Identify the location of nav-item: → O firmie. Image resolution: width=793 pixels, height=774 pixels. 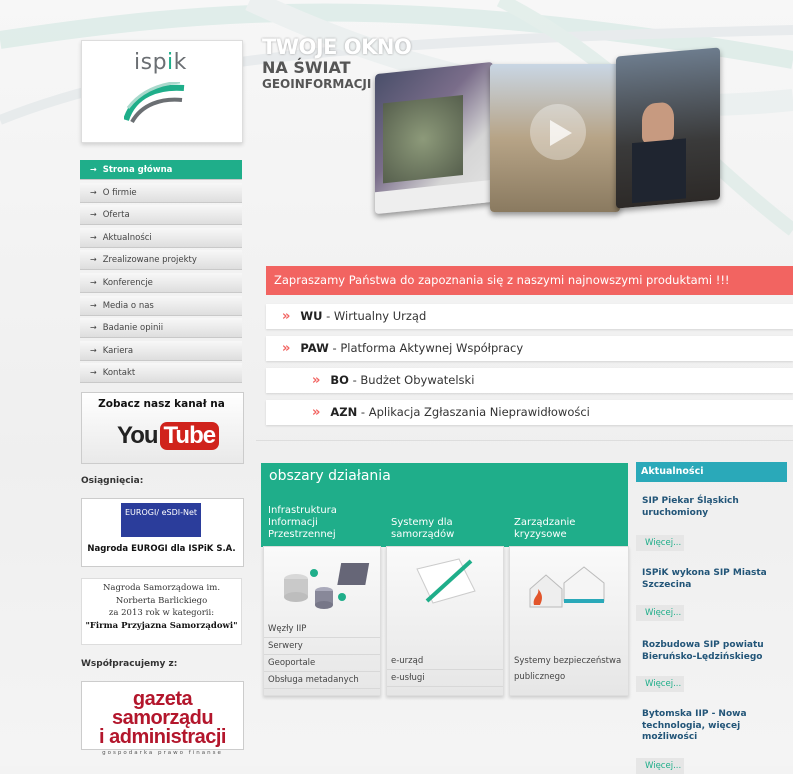
(161, 192).